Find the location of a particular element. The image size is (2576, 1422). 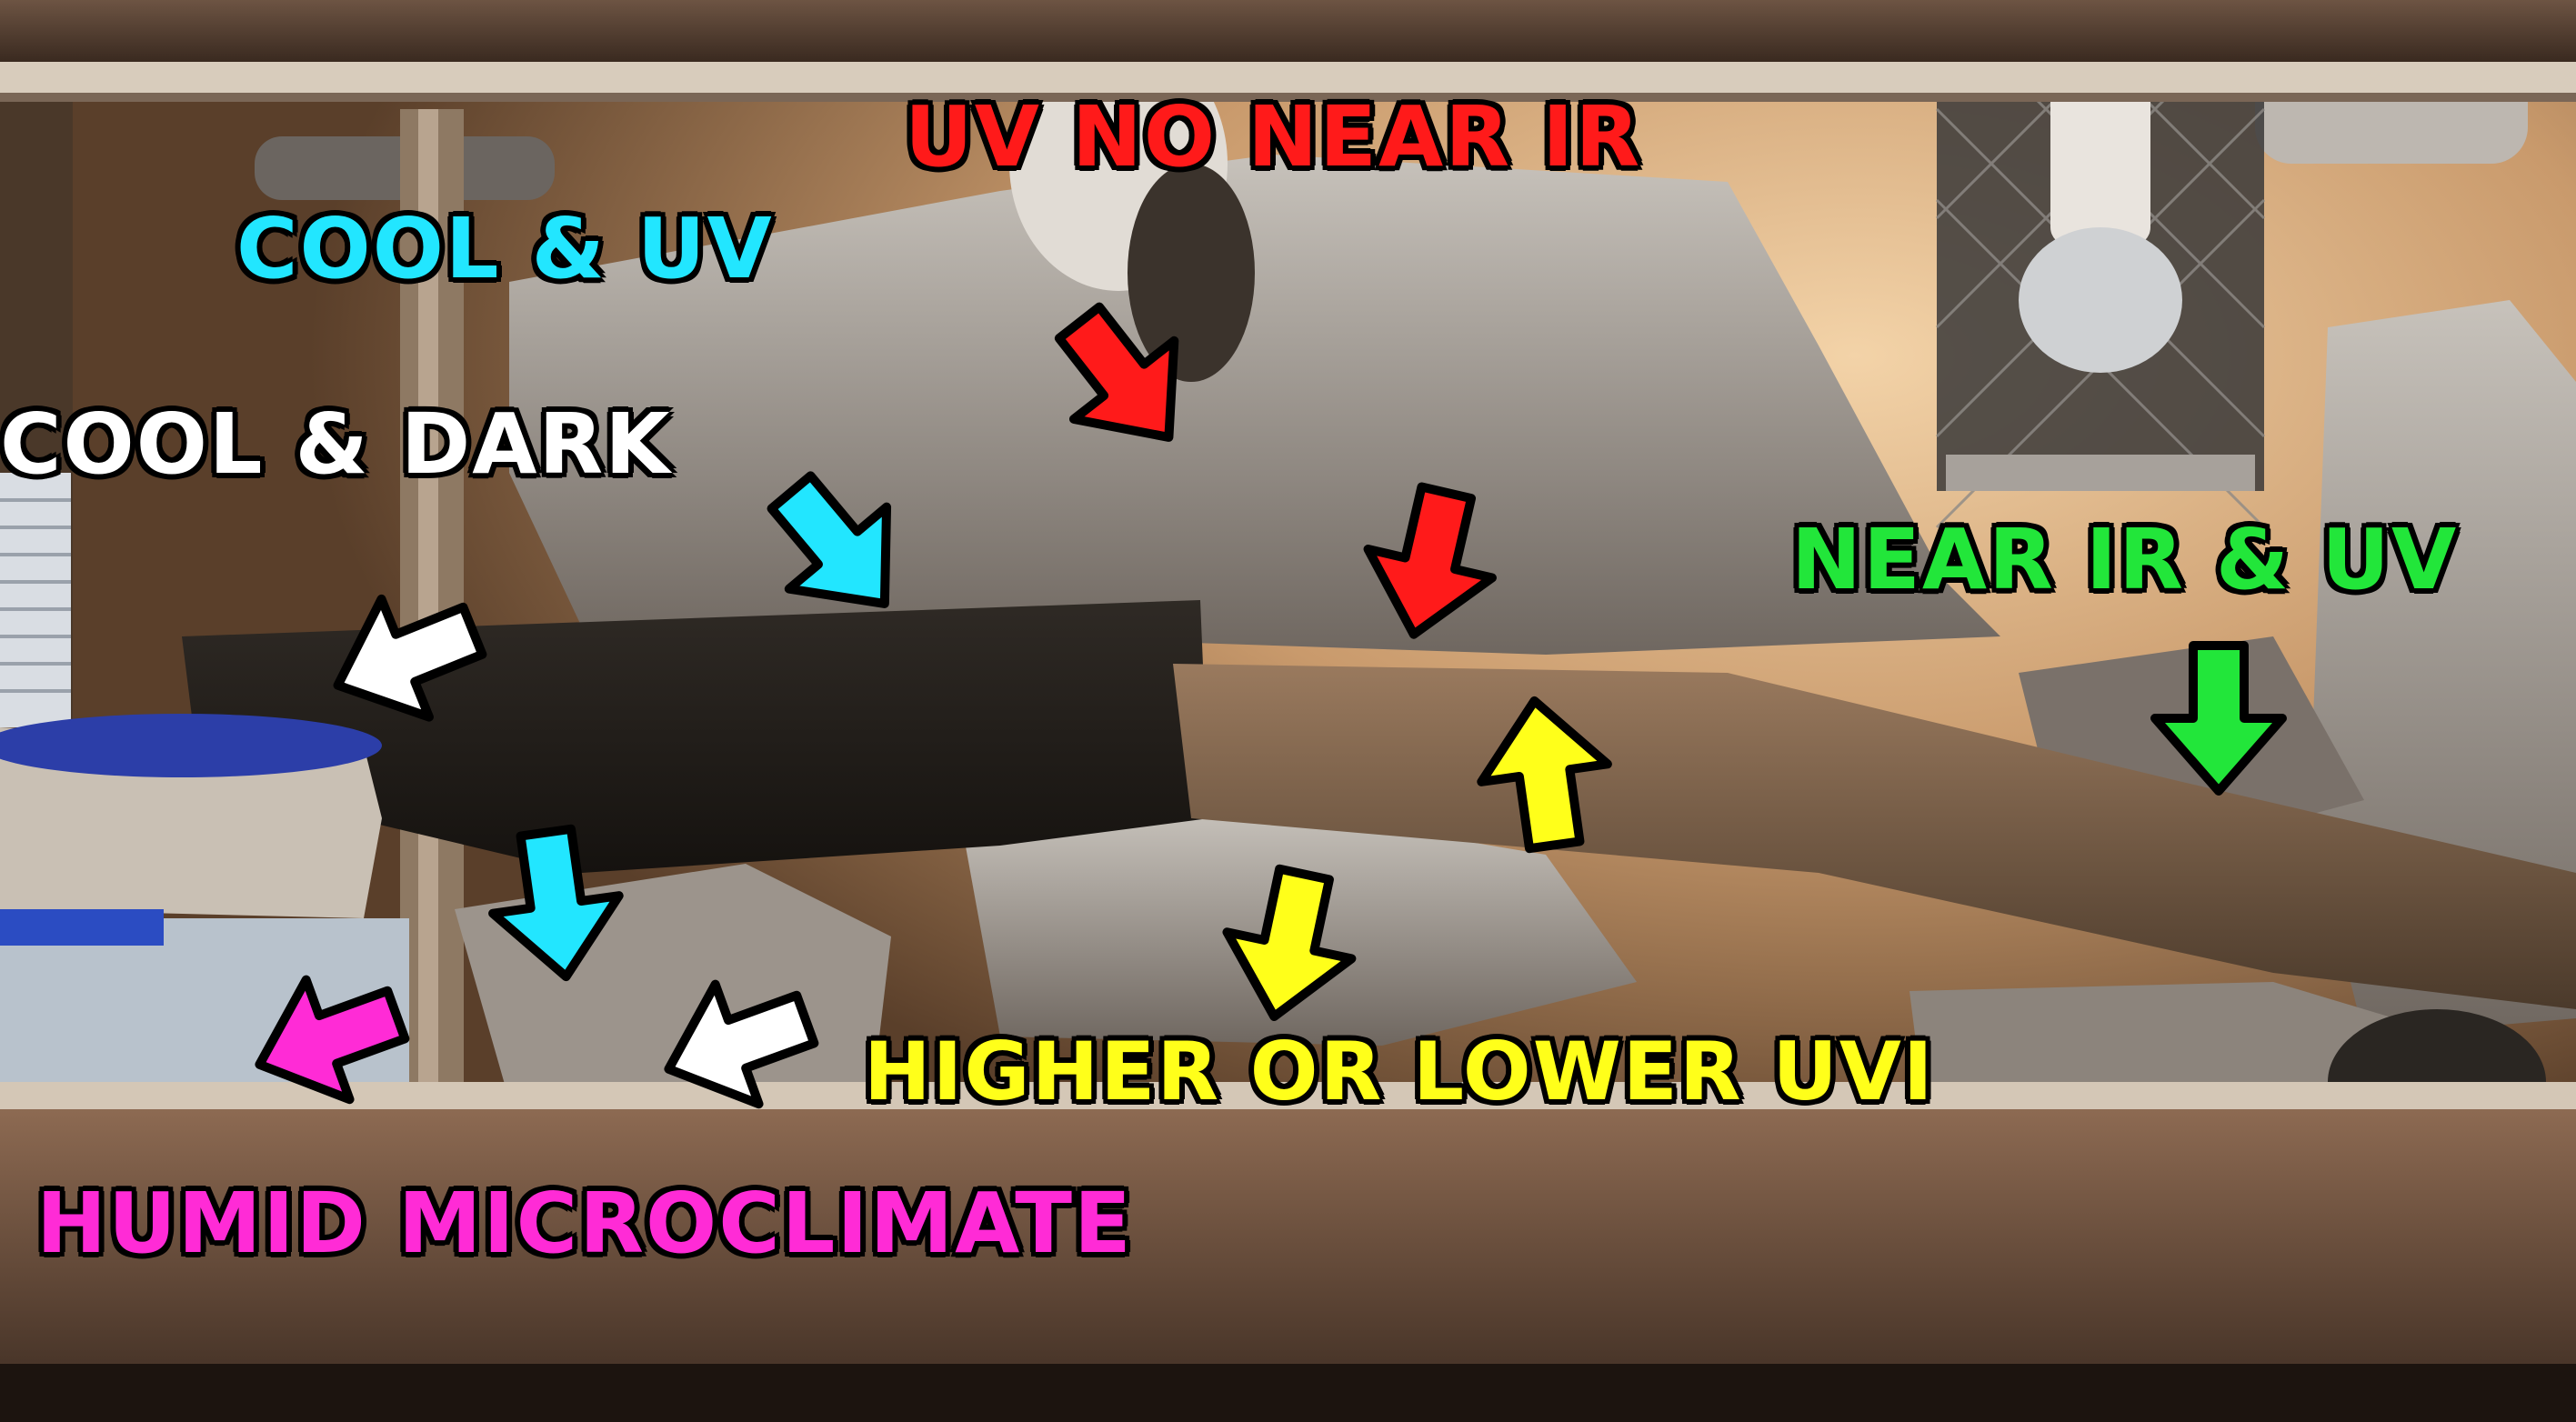

cyan-arrow-upper is located at coordinates (837, 548).